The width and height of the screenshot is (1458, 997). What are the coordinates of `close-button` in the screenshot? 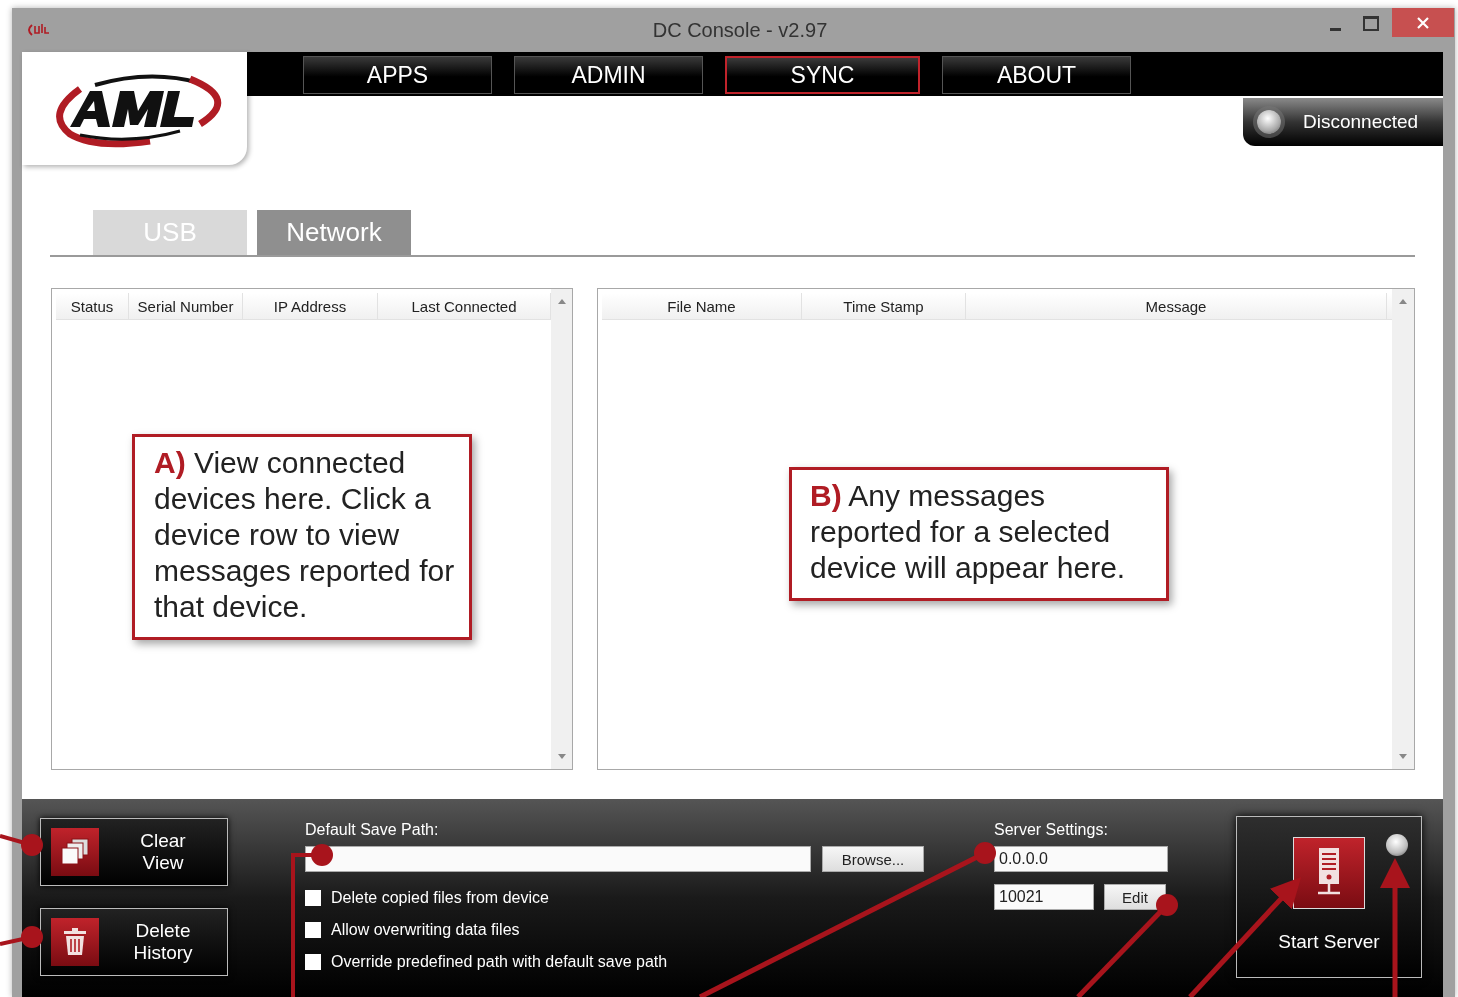 It's located at (1423, 22).